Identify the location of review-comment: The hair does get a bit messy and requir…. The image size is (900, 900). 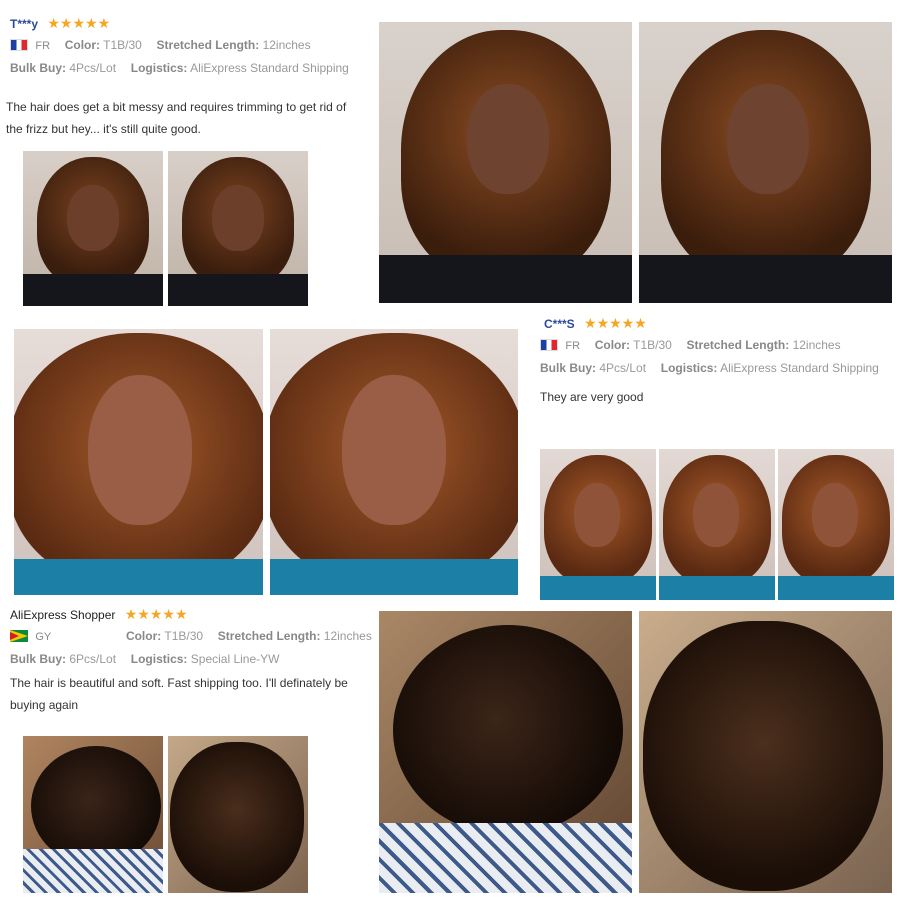
(191, 118).